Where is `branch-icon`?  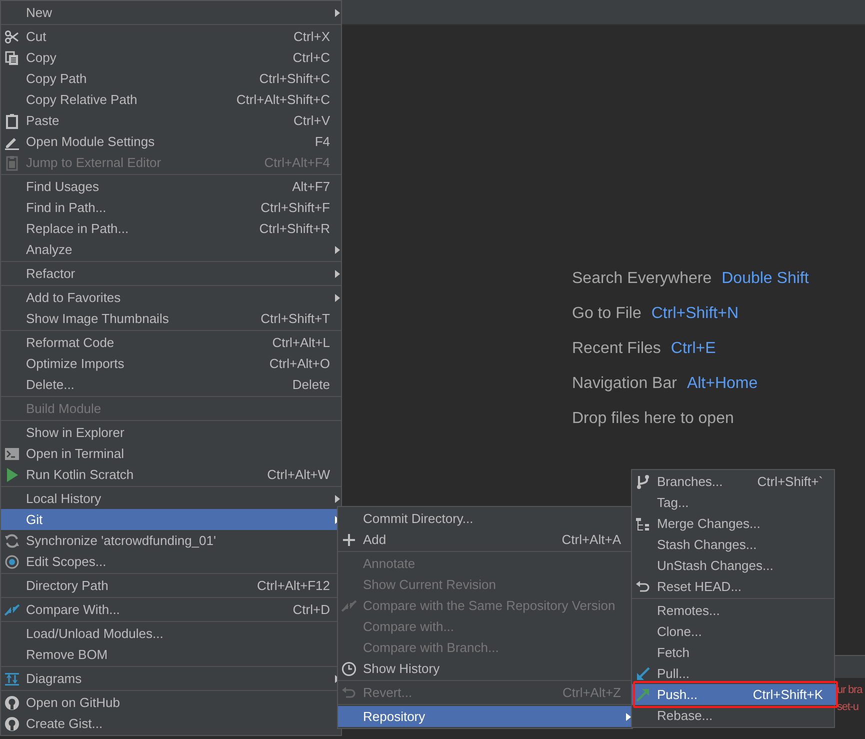
branch-icon is located at coordinates (643, 482).